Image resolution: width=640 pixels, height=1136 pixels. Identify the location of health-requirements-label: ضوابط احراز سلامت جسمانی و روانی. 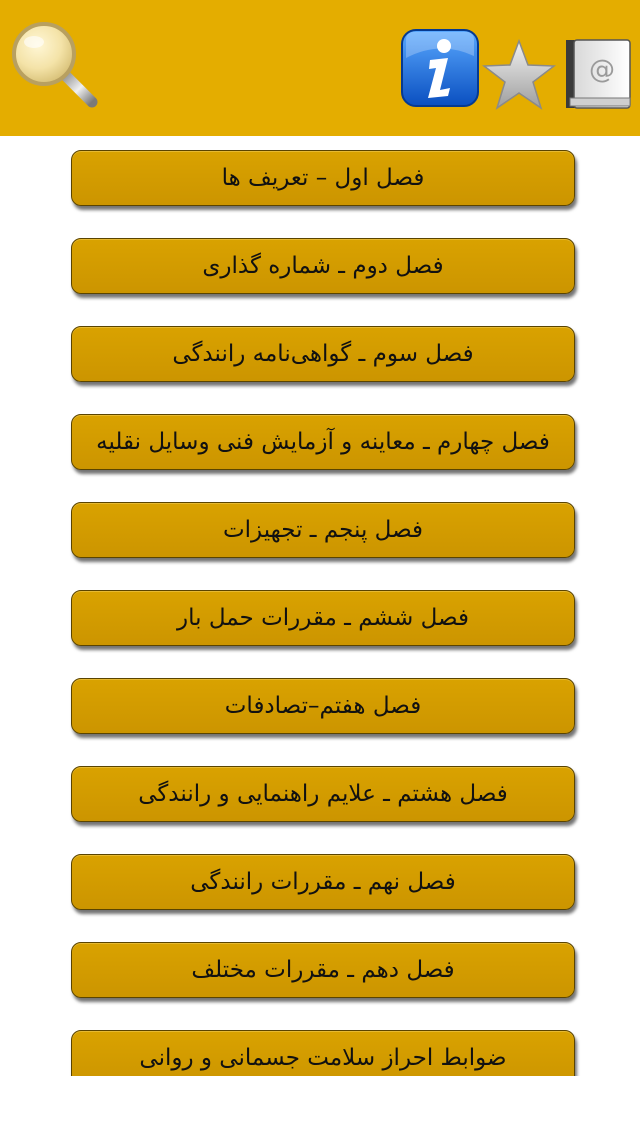
(323, 1058).